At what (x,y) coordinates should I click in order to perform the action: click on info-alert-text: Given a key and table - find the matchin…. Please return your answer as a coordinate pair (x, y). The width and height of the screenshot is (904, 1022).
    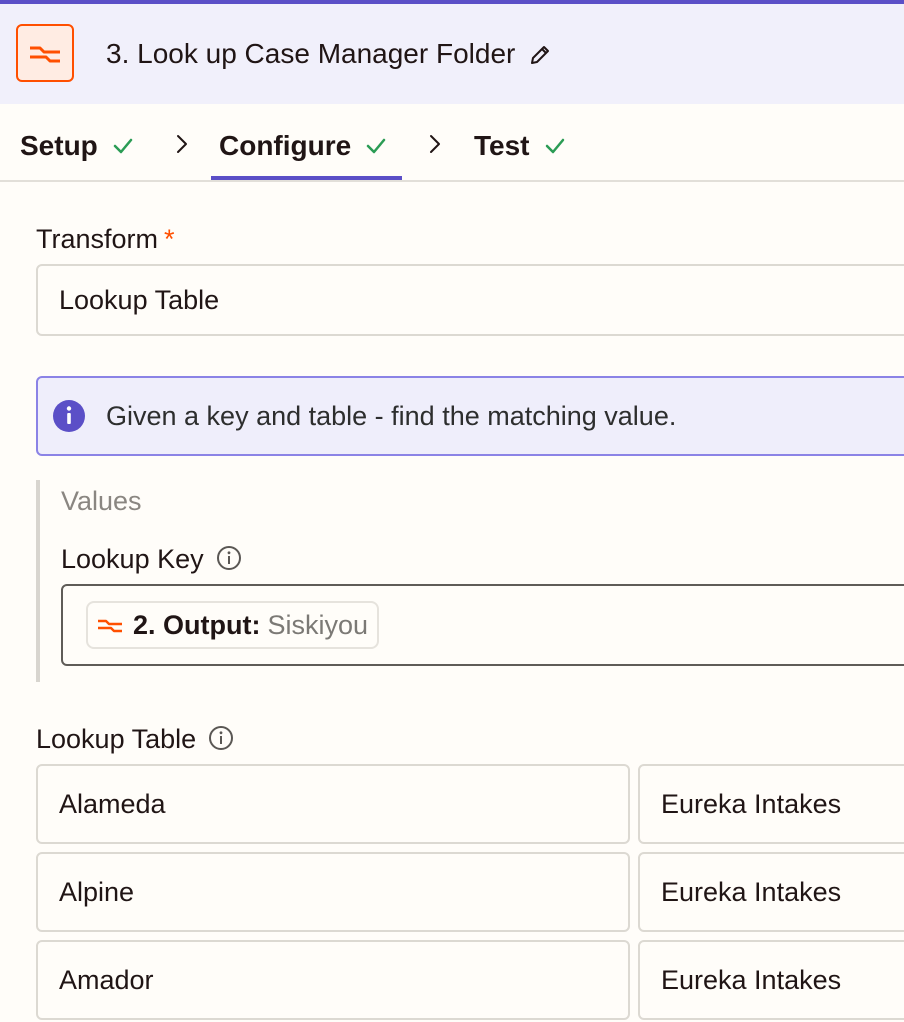
    Looking at the image, I should click on (391, 415).